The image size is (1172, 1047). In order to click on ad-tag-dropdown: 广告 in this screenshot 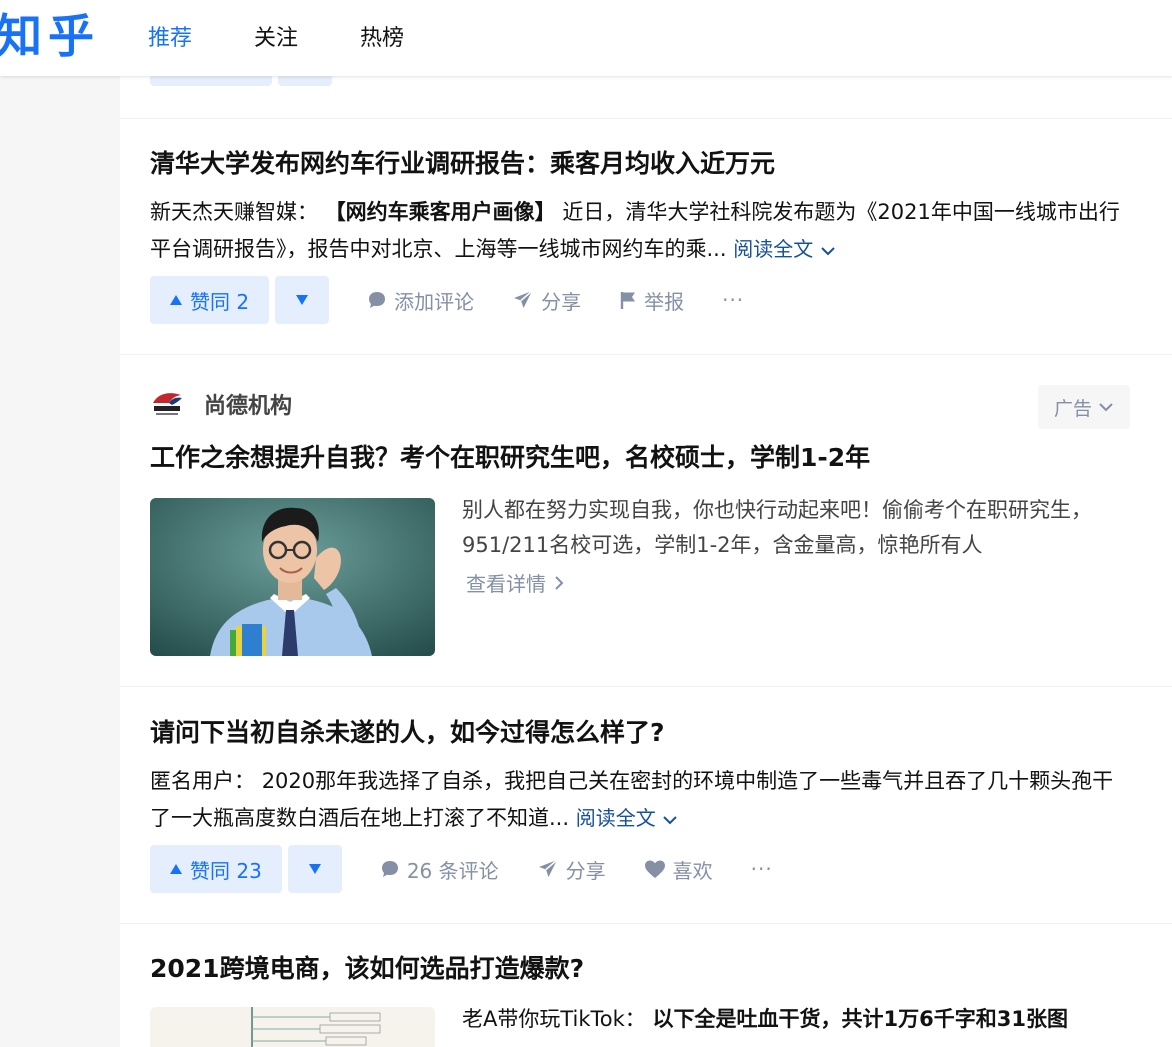, I will do `click(1084, 407)`.